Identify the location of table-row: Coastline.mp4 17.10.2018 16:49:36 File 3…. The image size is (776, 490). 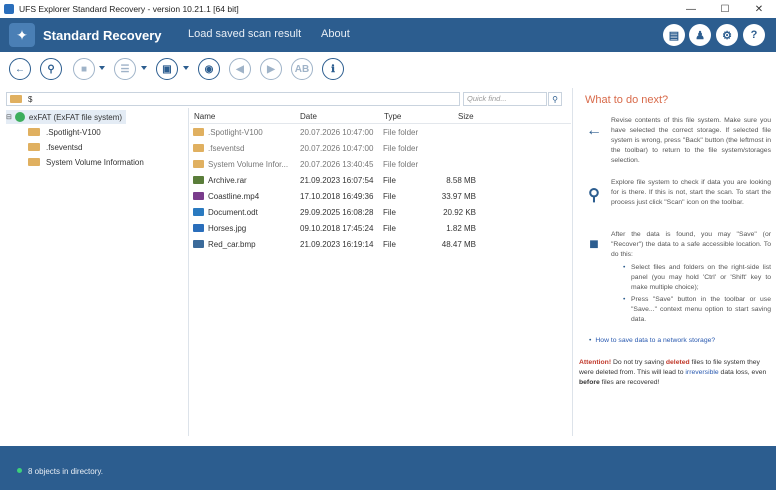
(380, 196).